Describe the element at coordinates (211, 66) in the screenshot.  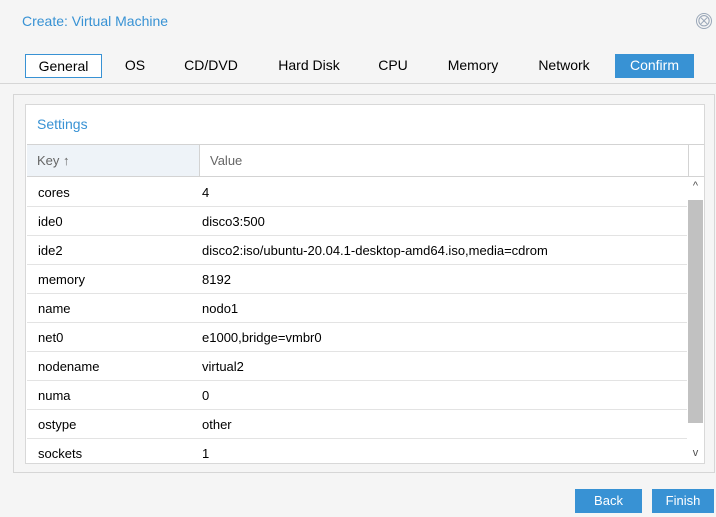
I see `tab-cd-dvd: CD/DVD` at that location.